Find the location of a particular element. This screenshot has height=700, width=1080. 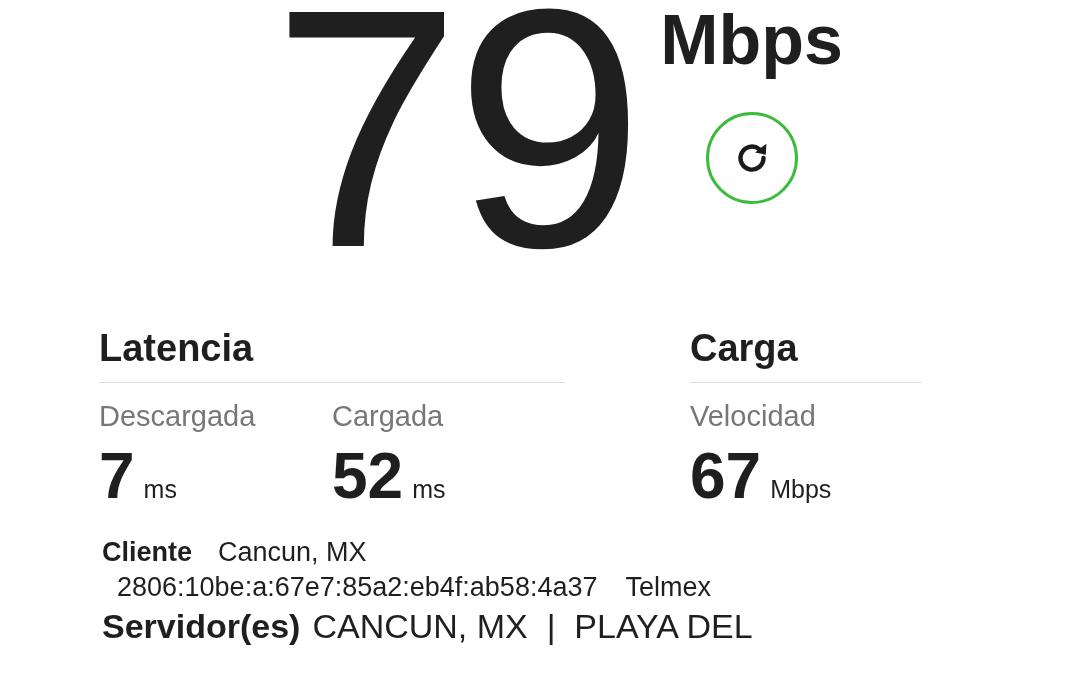

metric-value: 67 is located at coordinates (726, 476).